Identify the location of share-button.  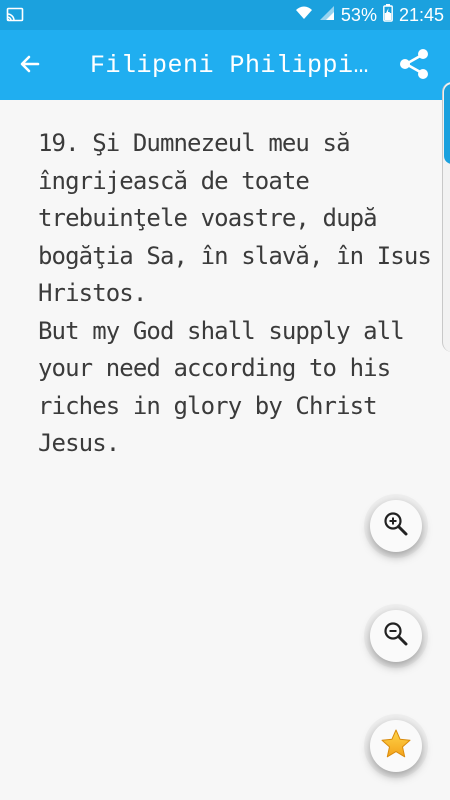
(414, 66).